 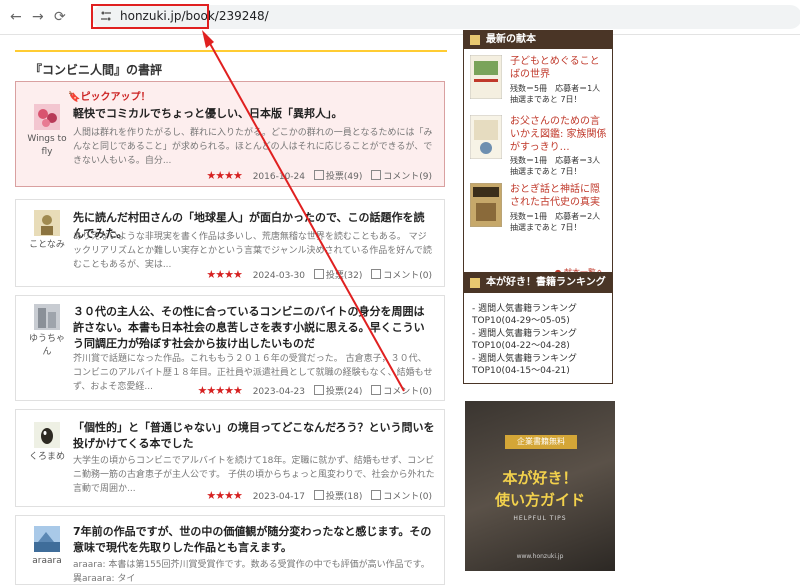 What do you see at coordinates (539, 489) in the screenshot?
I see `banner-title: 本が好き！ 使い方ガイド` at bounding box center [539, 489].